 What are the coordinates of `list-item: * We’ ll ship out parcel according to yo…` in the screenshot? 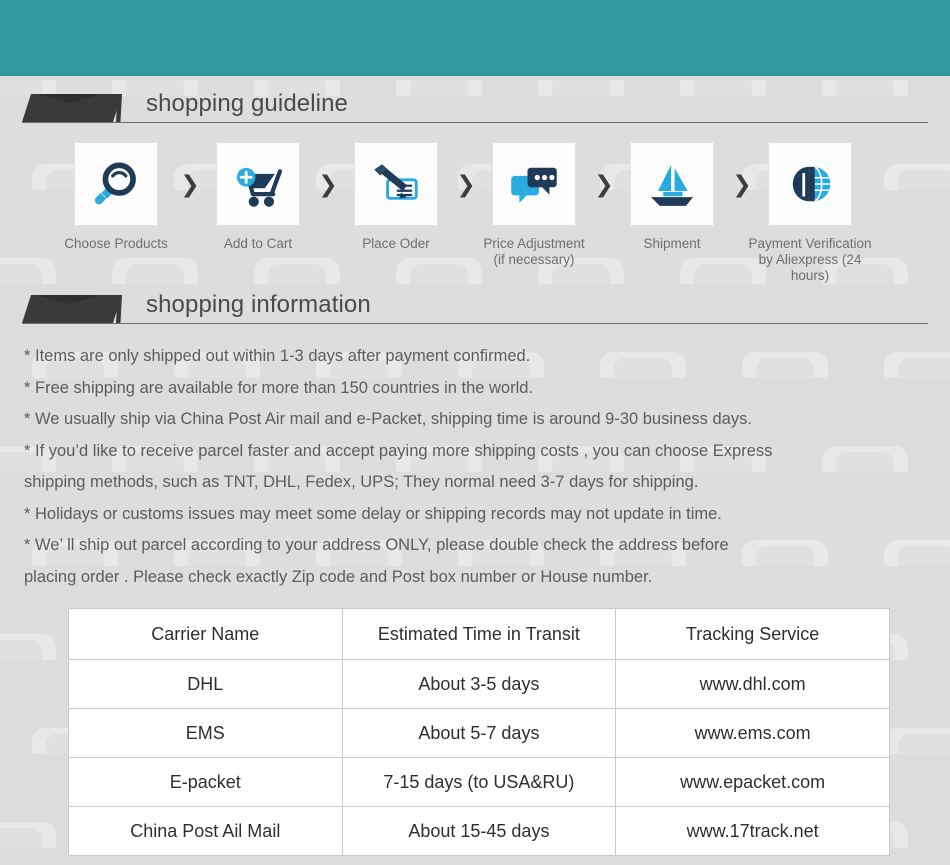 It's located at (376, 561).